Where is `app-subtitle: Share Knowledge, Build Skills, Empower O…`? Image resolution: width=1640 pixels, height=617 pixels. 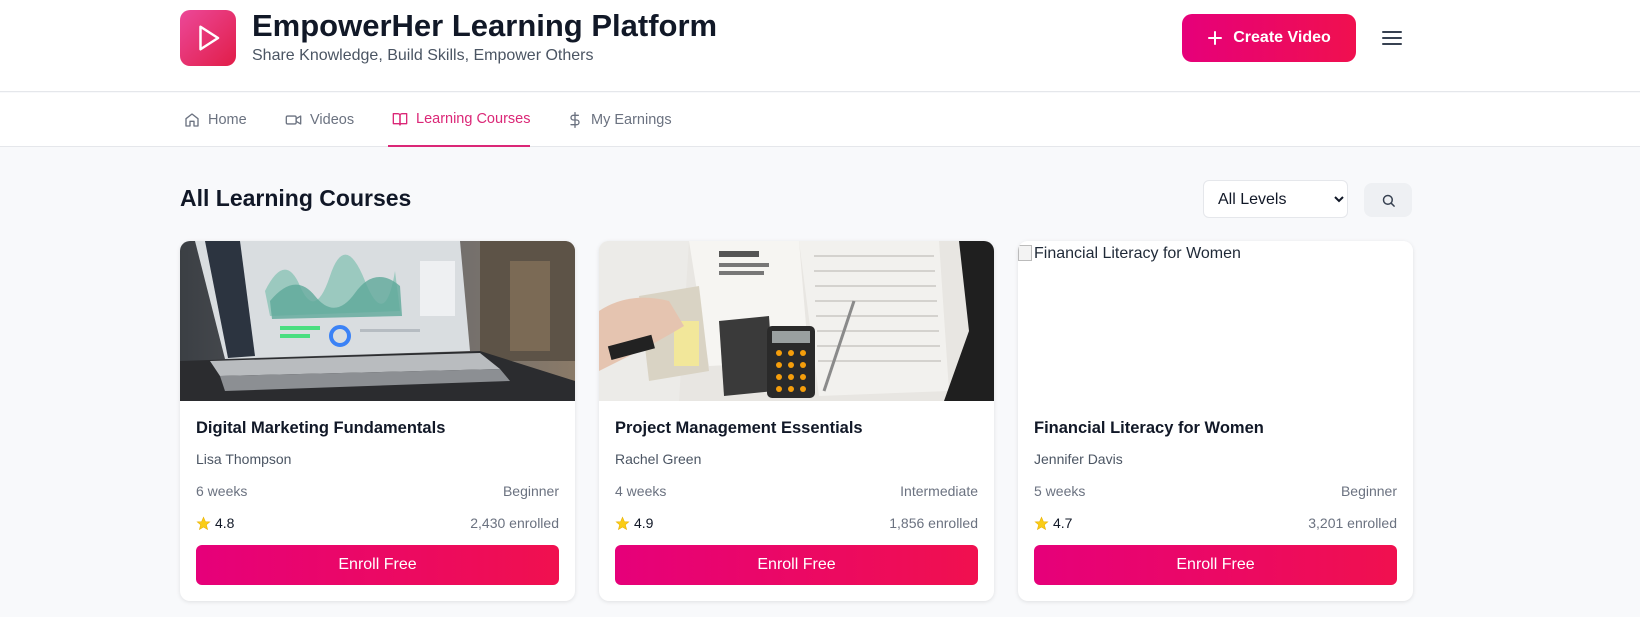
app-subtitle: Share Knowledge, Build Skills, Empower O… is located at coordinates (423, 55).